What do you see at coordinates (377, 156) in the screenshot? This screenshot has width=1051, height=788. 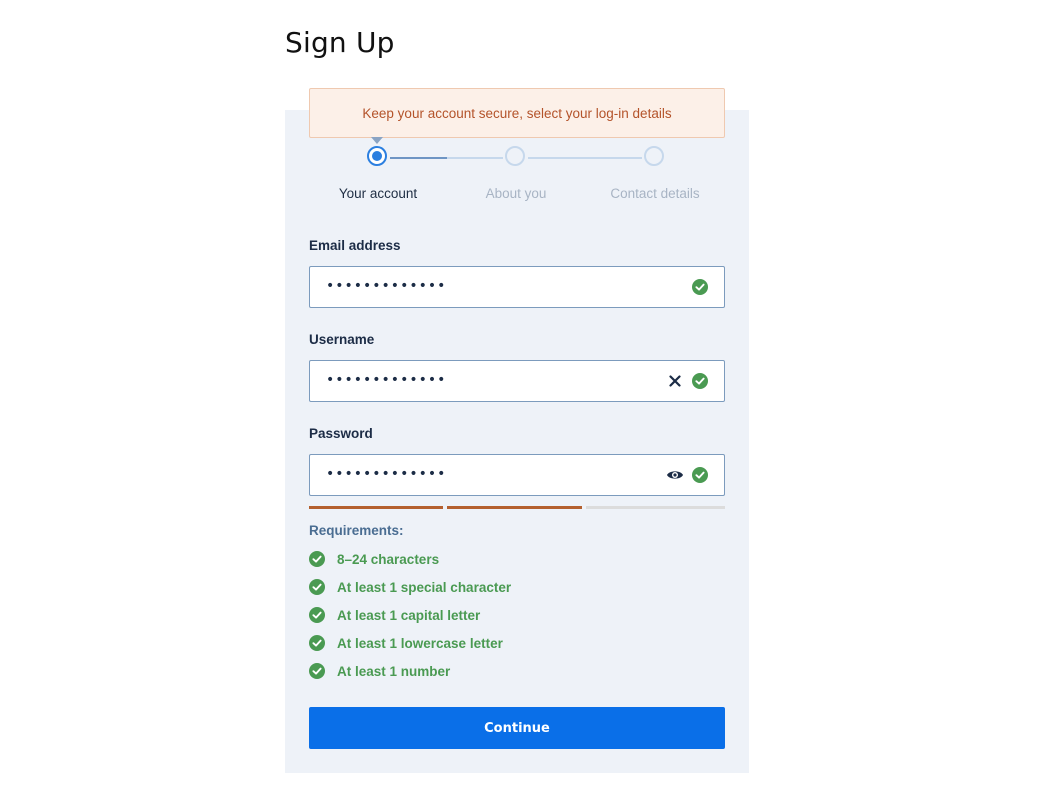 I see `step-circle-your-account` at bounding box center [377, 156].